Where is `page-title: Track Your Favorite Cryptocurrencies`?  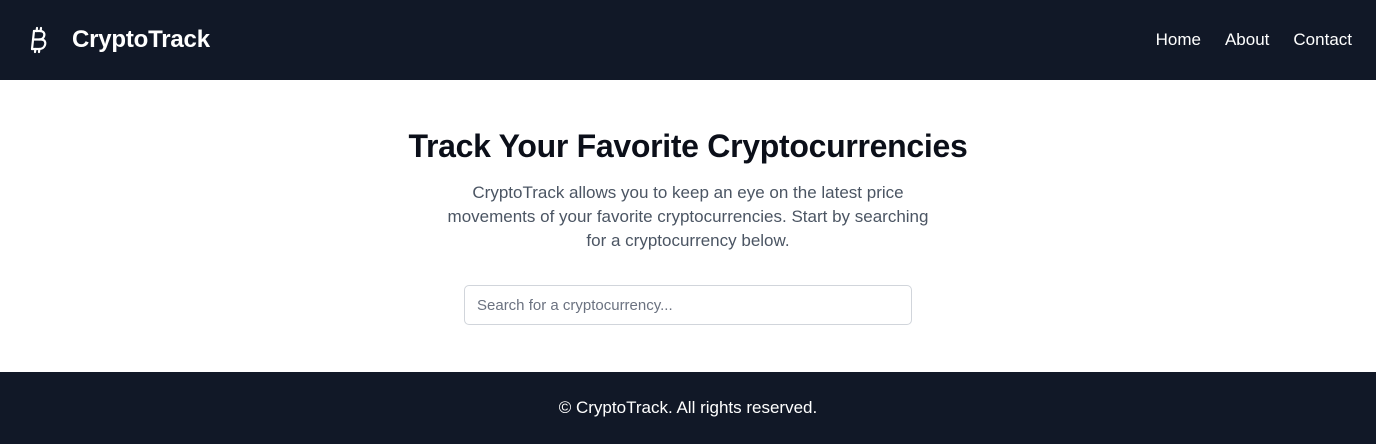
page-title: Track Your Favorite Cryptocurrencies is located at coordinates (688, 146).